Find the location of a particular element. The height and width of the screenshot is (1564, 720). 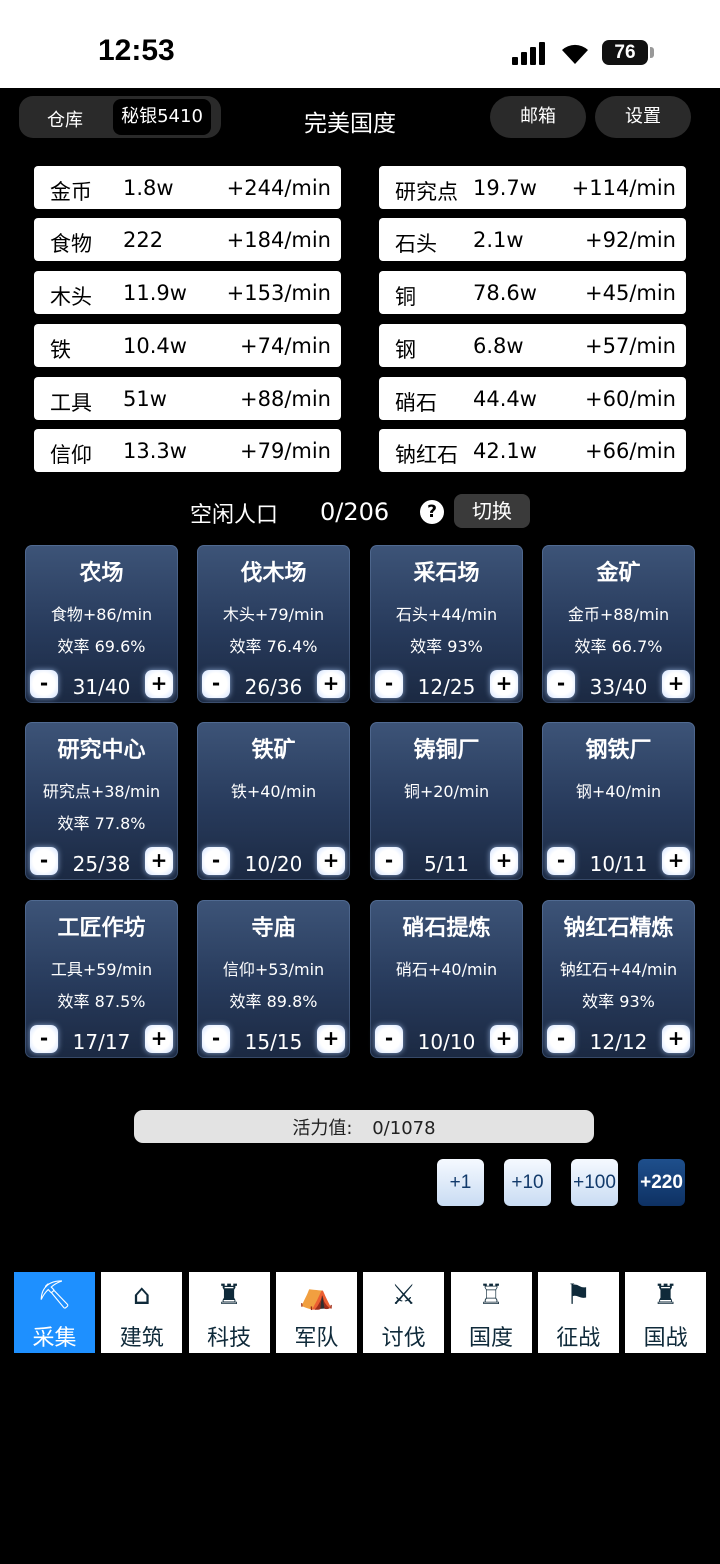

nav-tab: ⛏ 采集 is located at coordinates (54, 1312).